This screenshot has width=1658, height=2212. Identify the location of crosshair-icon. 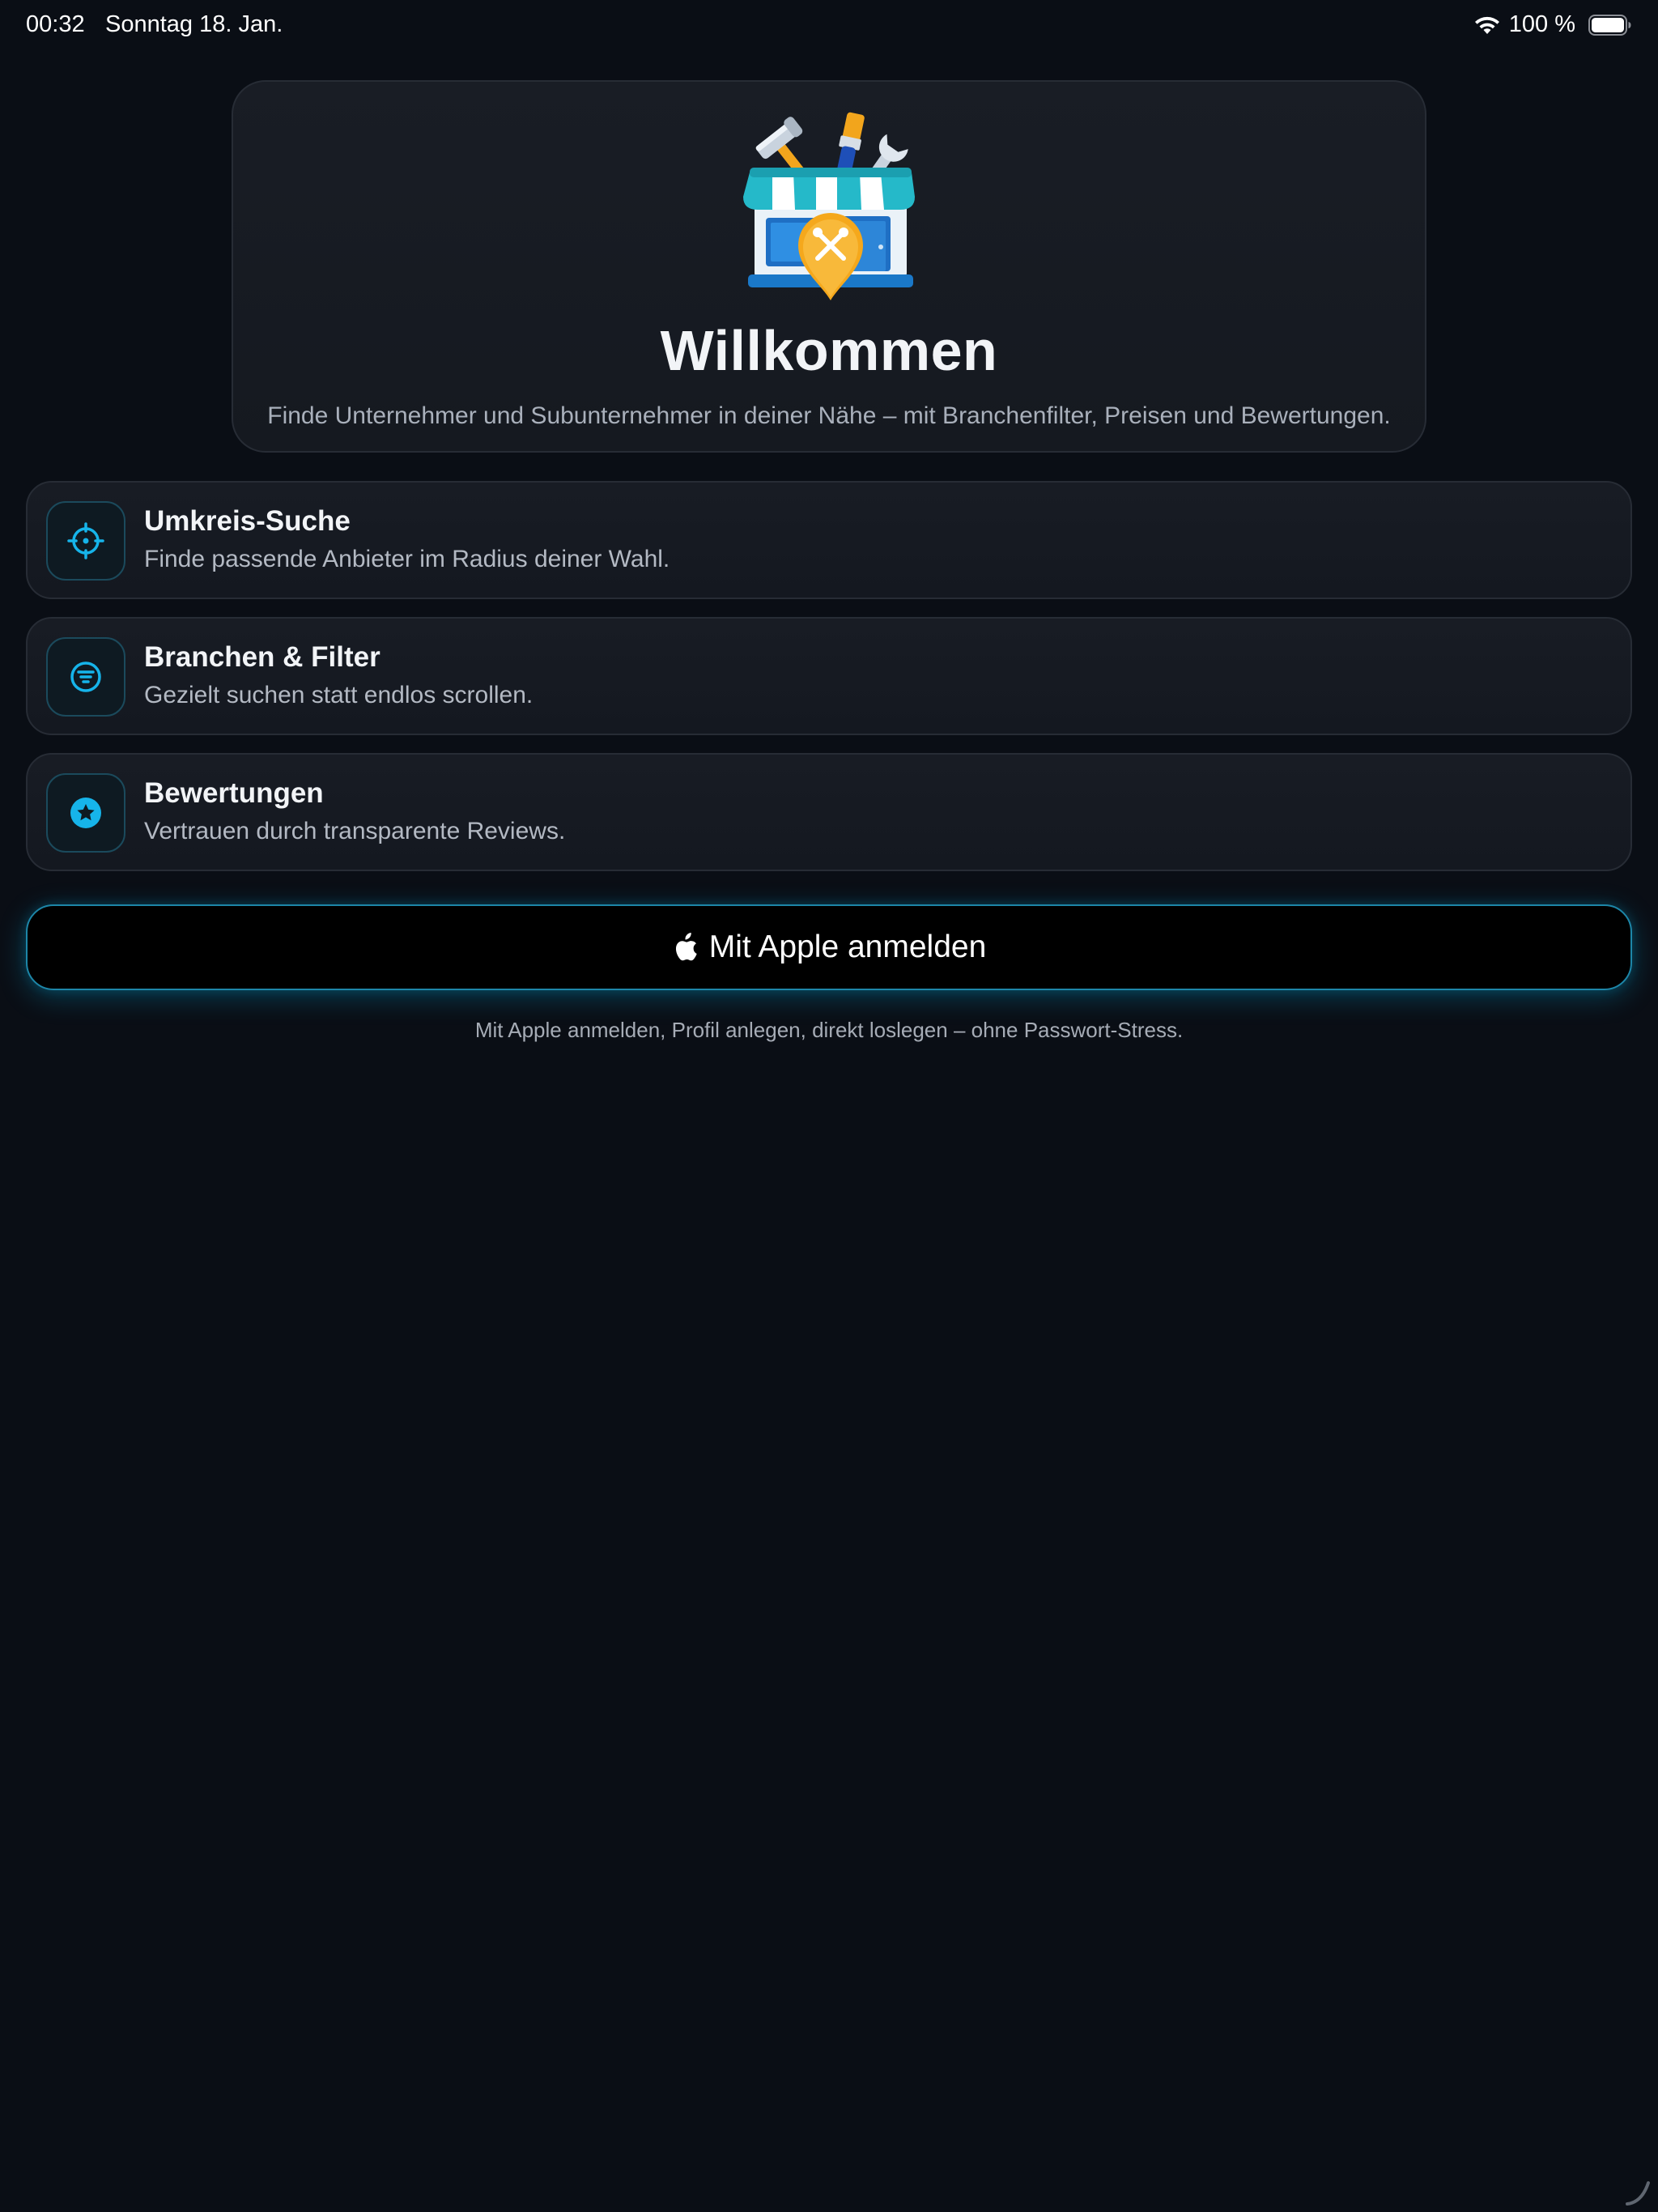
(85, 540).